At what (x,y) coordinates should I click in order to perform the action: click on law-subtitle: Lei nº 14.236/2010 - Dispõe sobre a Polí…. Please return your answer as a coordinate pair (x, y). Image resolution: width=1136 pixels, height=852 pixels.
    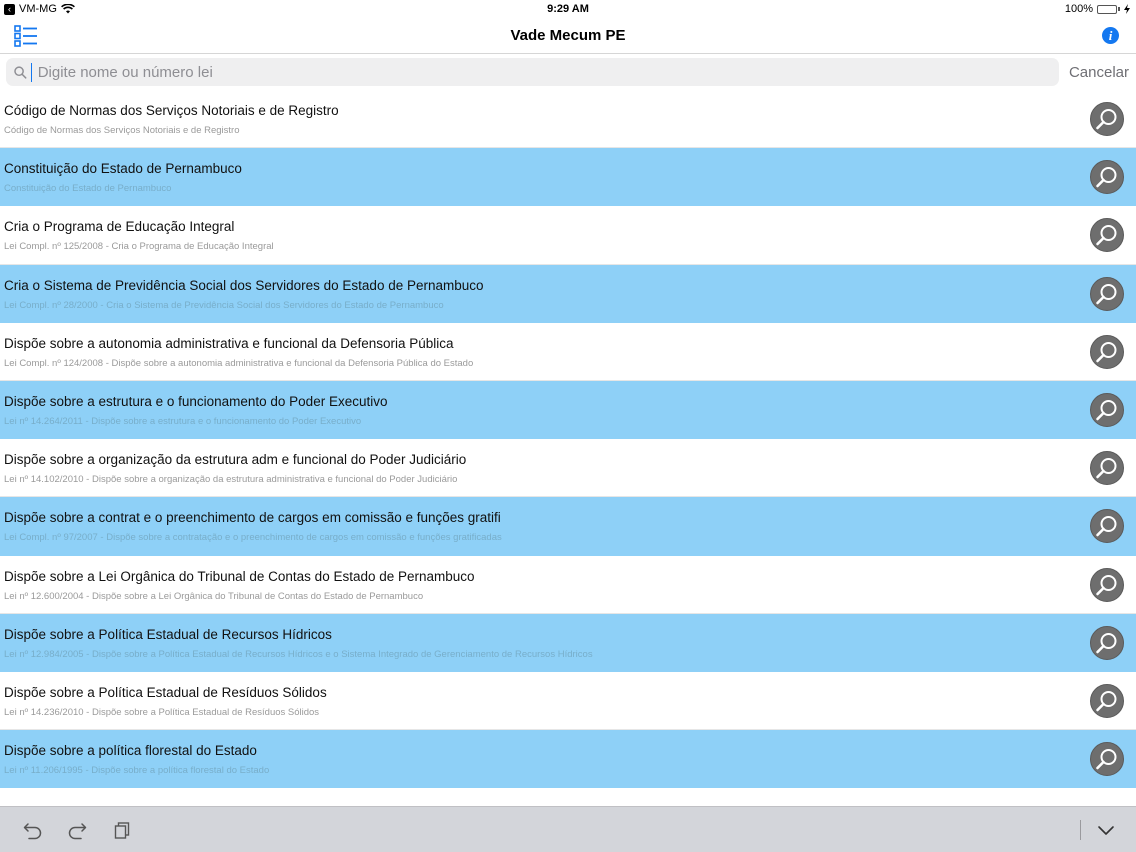
    Looking at the image, I should click on (162, 712).